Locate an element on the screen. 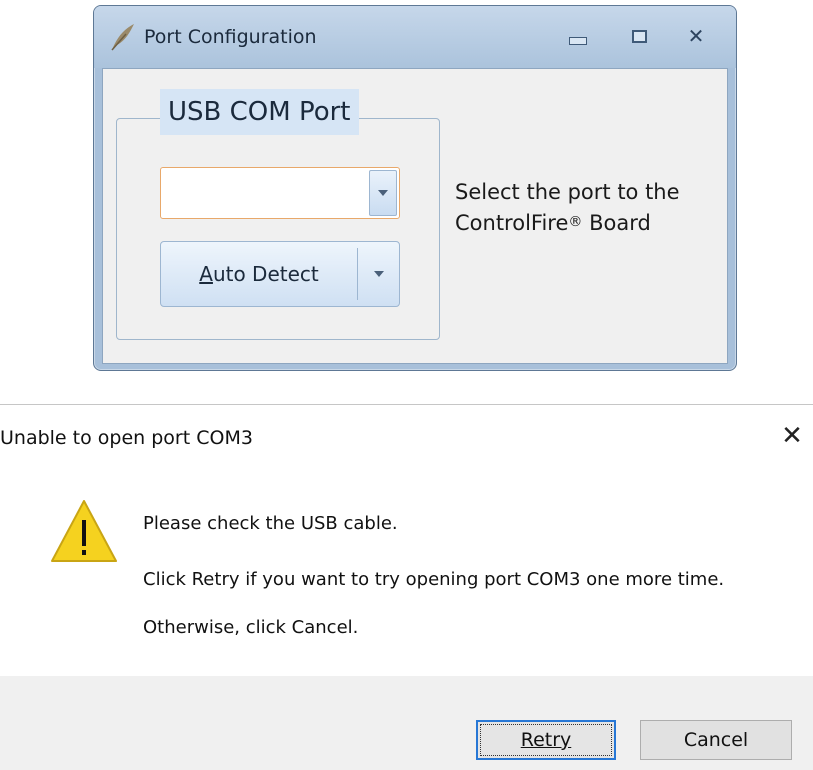  close-button: ✕ is located at coordinates (696, 36).